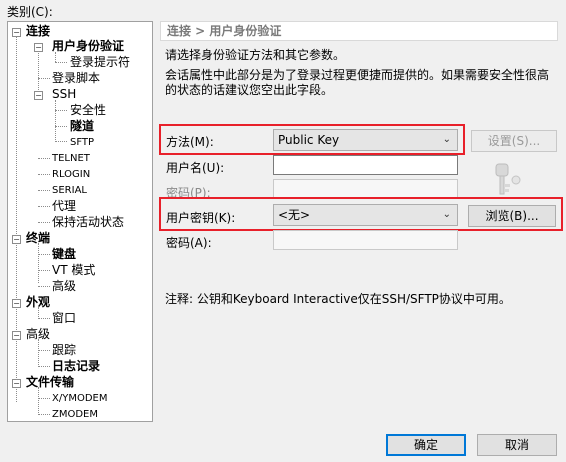 The width and height of the screenshot is (566, 462). Describe the element at coordinates (76, 366) in the screenshot. I see `tree-item-logging: 日志记录` at that location.